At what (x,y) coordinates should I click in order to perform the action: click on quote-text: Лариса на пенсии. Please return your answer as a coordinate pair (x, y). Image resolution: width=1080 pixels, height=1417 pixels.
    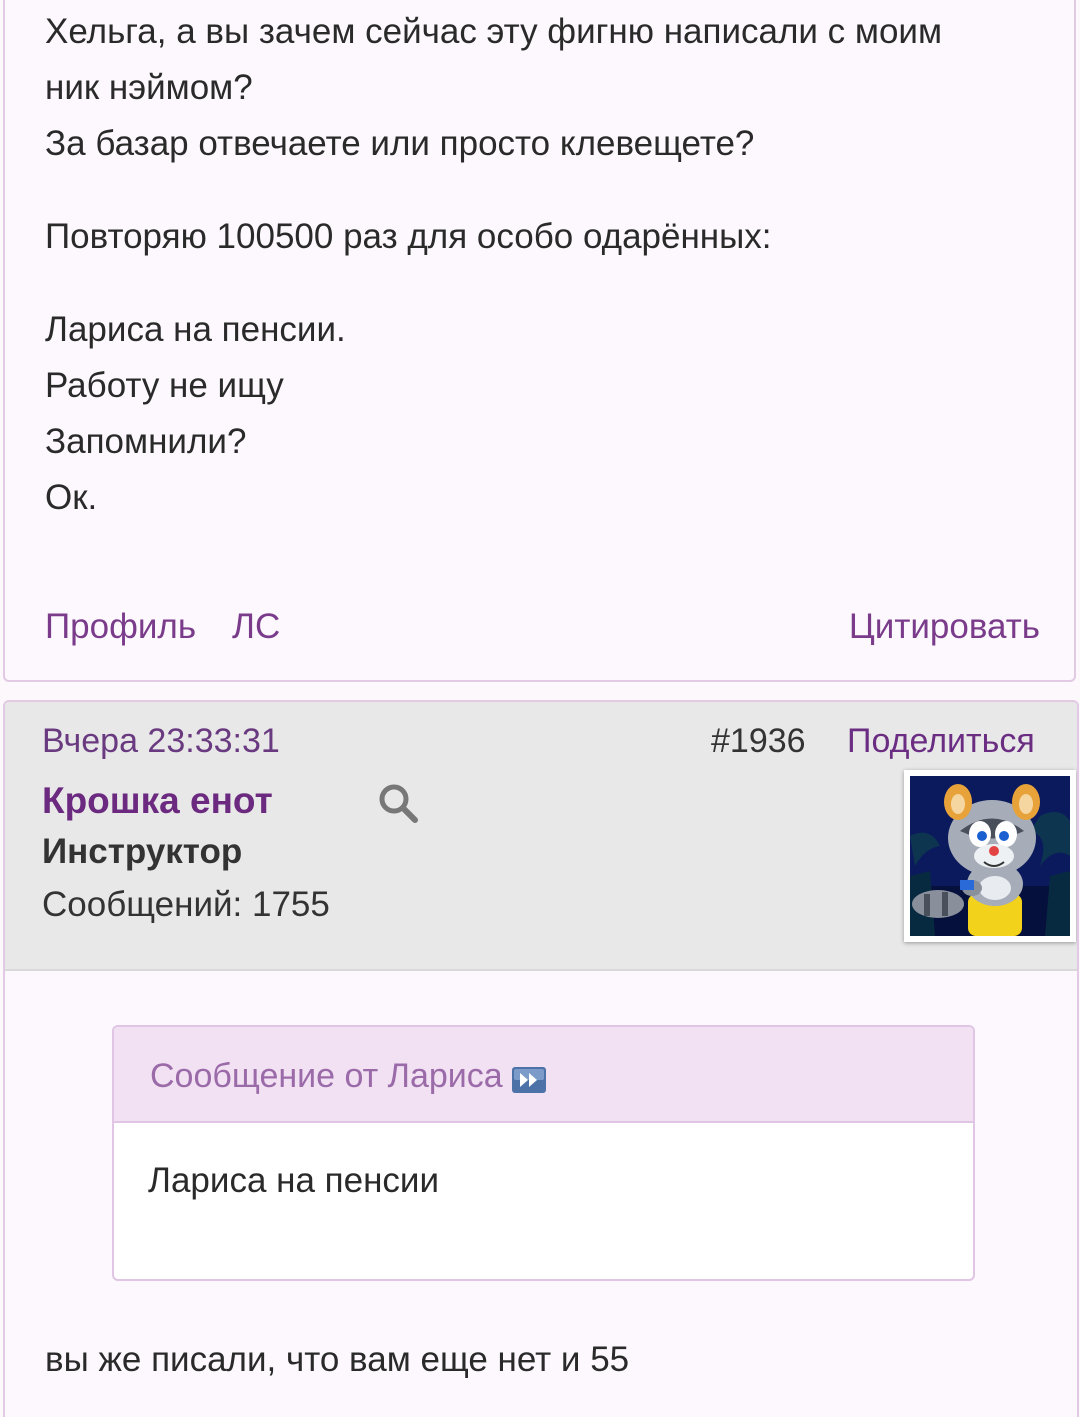
    Looking at the image, I should click on (294, 1180).